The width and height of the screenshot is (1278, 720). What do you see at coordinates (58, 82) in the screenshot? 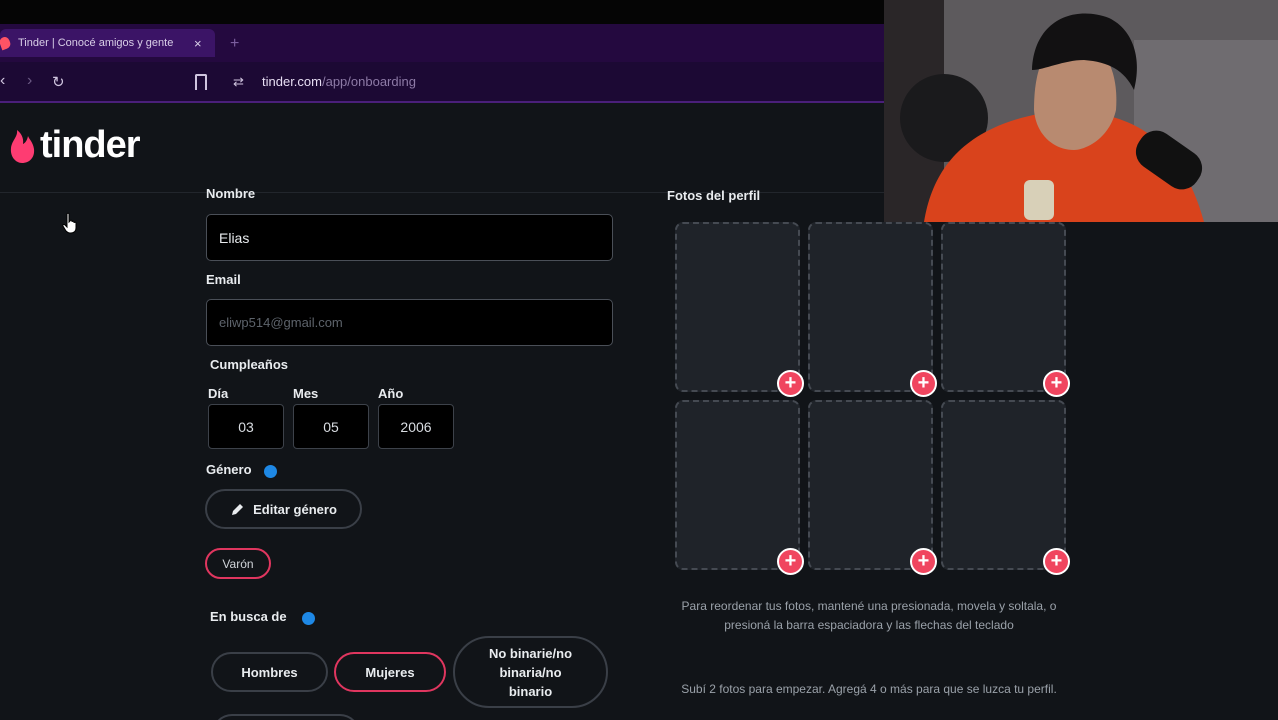
I see `reload-icon: ↻` at bounding box center [58, 82].